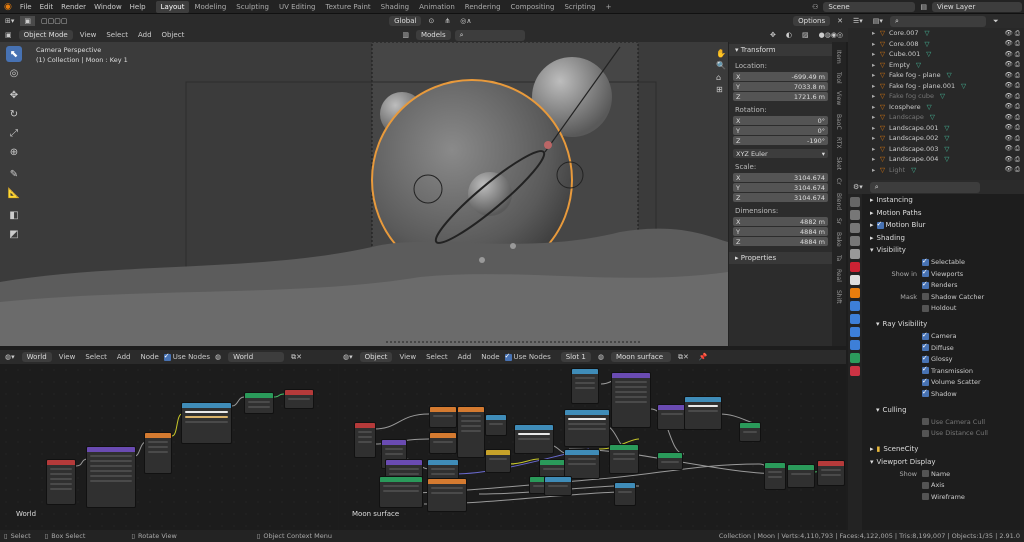  Describe the element at coordinates (838, 275) in the screenshot. I see `npanel-tab-real: Real` at that location.